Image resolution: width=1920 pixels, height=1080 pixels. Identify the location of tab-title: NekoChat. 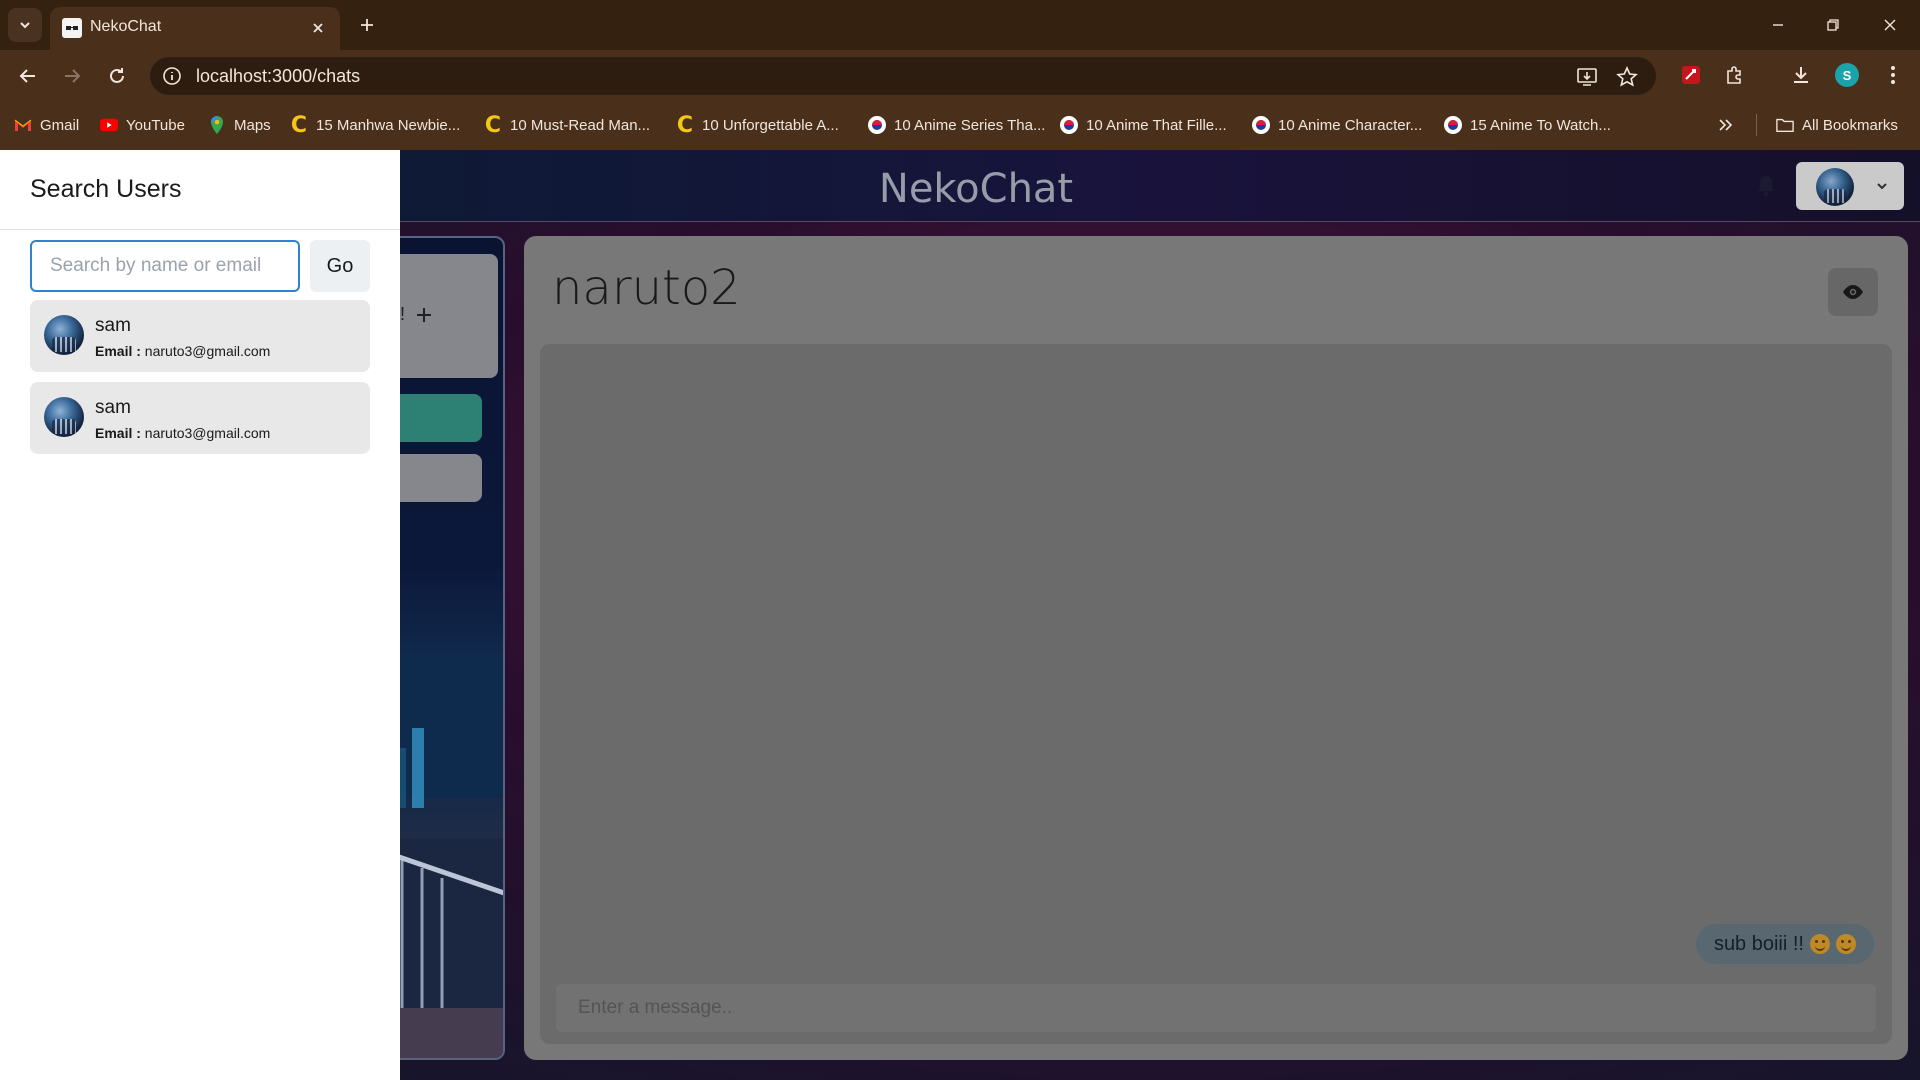
(126, 26).